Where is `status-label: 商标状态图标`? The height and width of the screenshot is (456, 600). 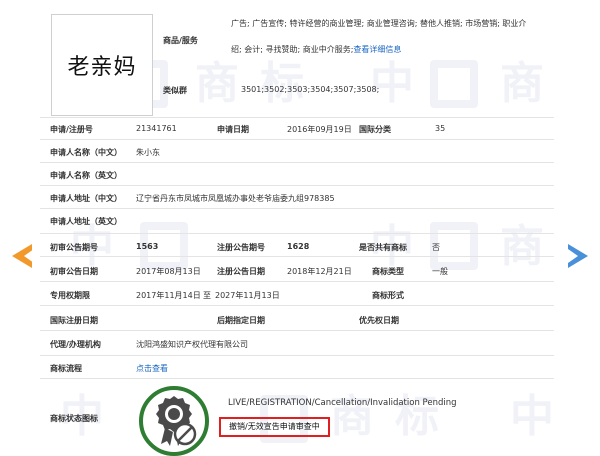
status-label: 商标状态图标 is located at coordinates (74, 418).